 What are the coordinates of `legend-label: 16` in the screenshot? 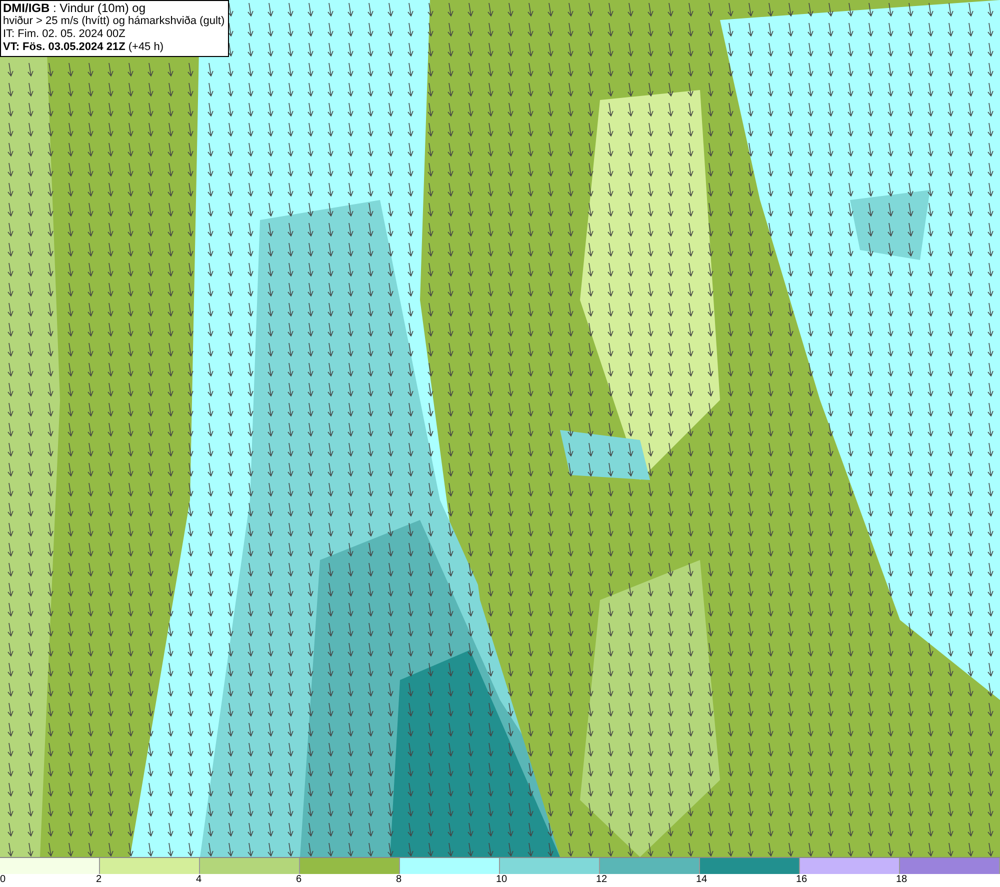 It's located at (802, 880).